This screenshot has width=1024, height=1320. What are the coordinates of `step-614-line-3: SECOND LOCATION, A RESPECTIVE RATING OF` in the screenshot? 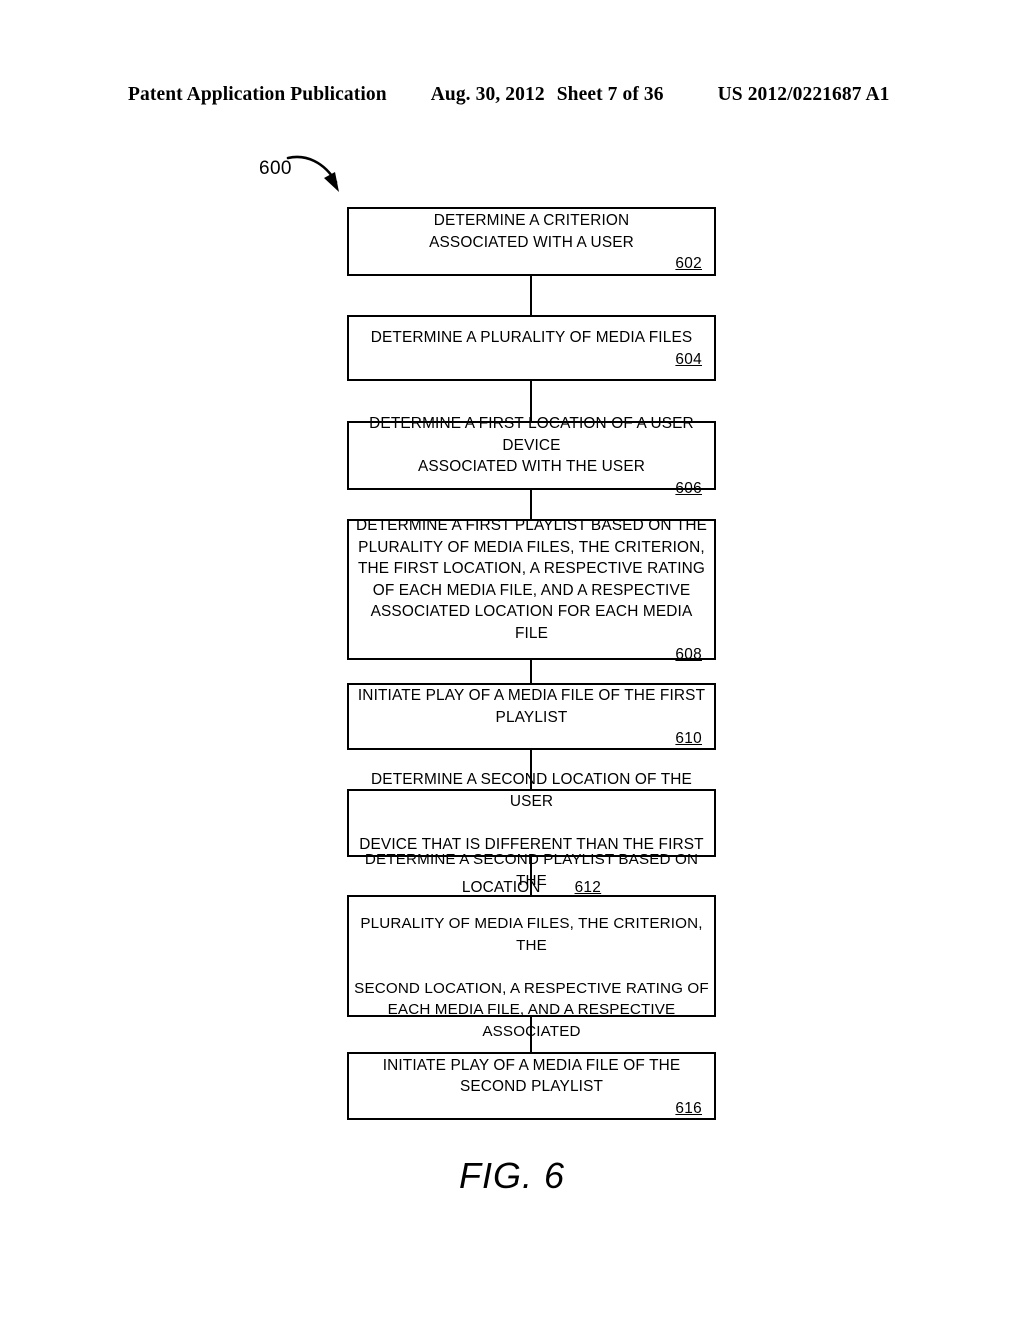 It's located at (531, 988).